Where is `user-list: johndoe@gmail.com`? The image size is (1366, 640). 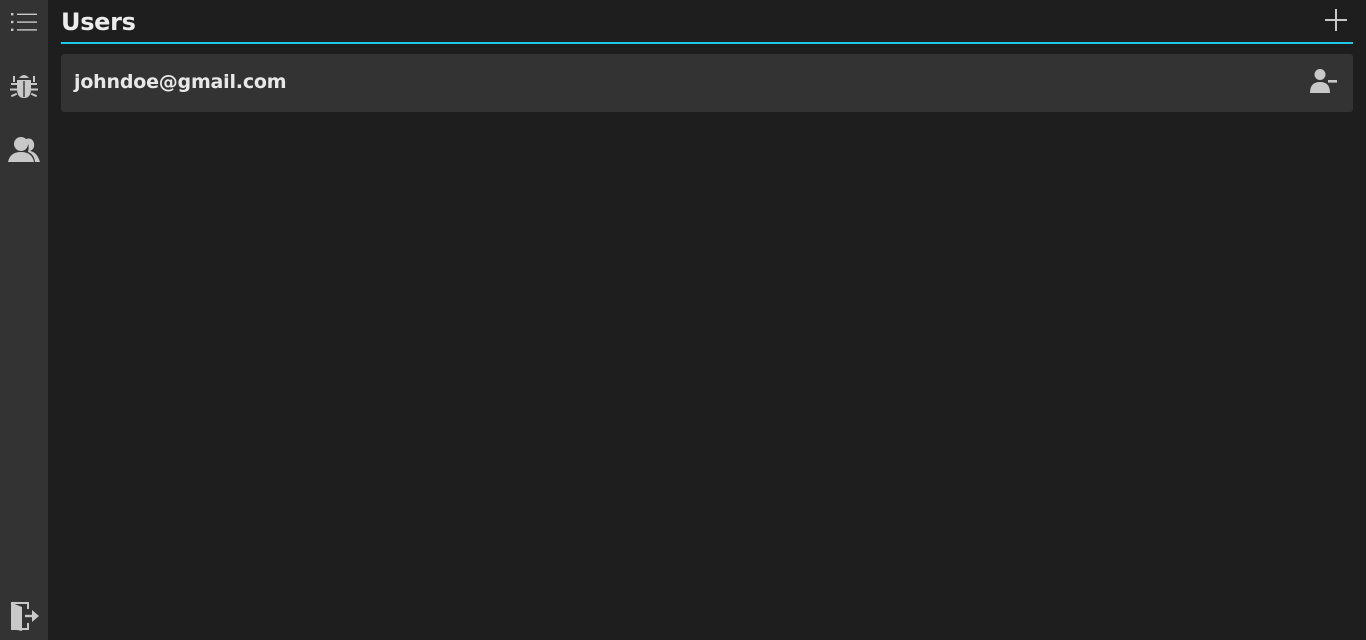 user-list: johndoe@gmail.com is located at coordinates (707, 83).